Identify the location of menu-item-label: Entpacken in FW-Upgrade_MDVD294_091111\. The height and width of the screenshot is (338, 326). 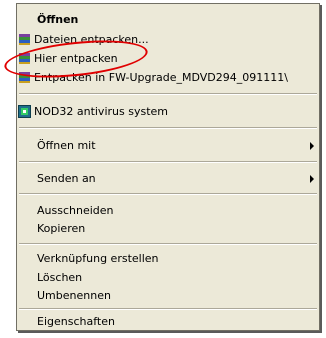
(161, 77).